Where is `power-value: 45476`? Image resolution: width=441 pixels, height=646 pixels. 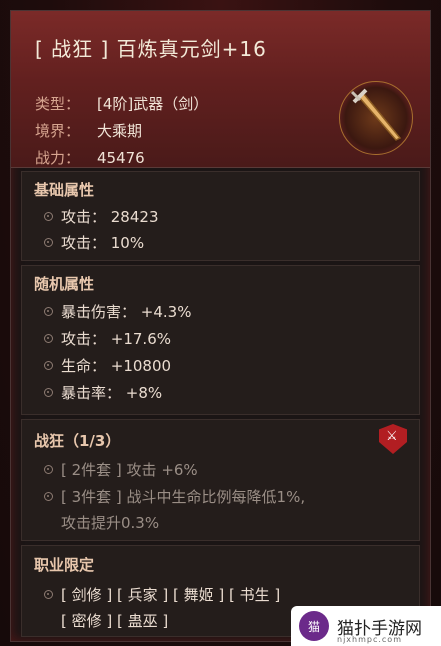
power-value: 45476 is located at coordinates (121, 158).